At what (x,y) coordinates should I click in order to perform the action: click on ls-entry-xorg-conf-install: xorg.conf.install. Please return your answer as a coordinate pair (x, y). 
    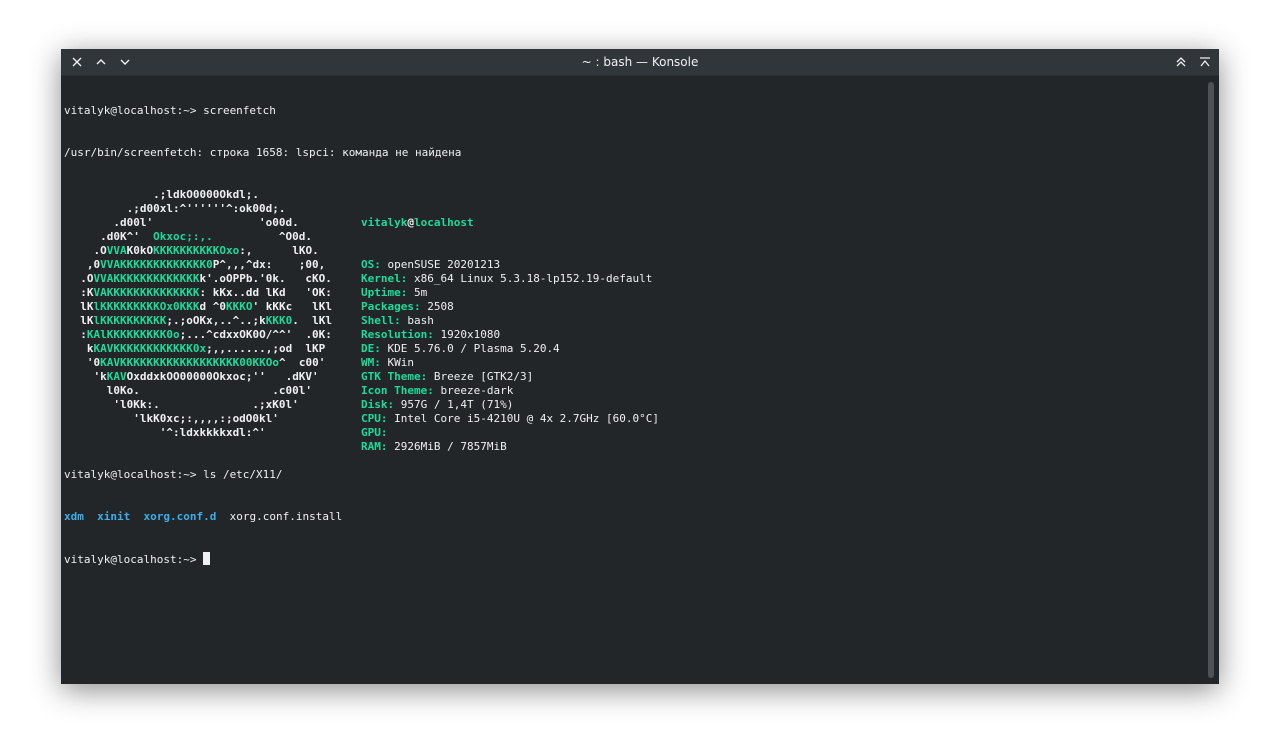
    Looking at the image, I should click on (286, 516).